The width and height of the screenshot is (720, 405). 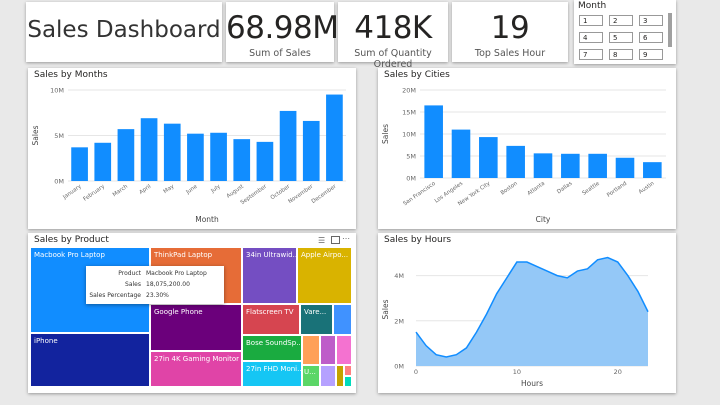 What do you see at coordinates (271, 319) in the screenshot?
I see `treemap-tile-flatscreen-tv: Flatscreen TV` at bounding box center [271, 319].